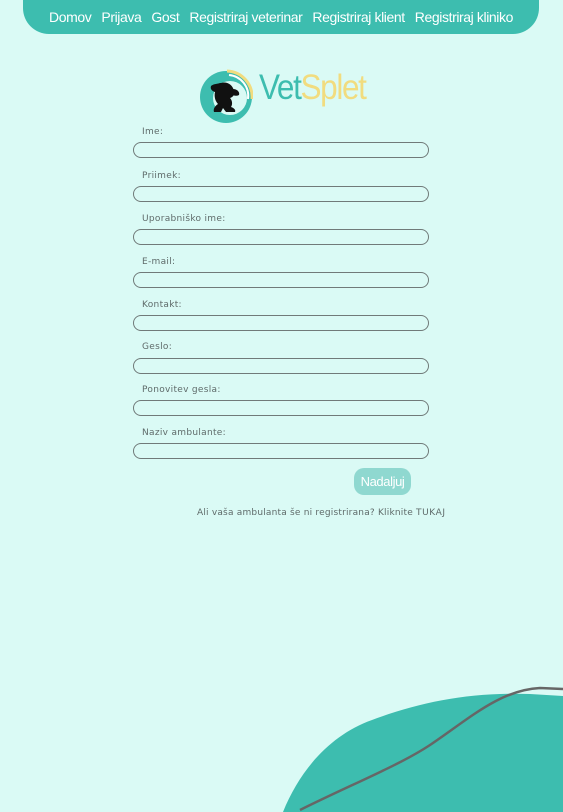  I want to click on wave-shape, so click(423, 752).